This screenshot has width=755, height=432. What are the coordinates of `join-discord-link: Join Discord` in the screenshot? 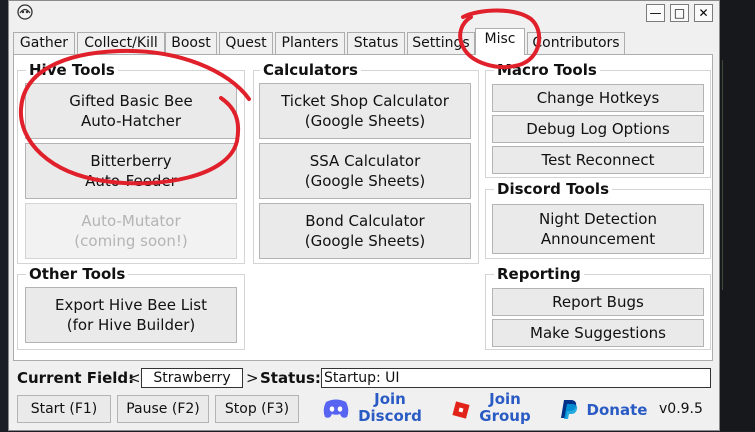 It's located at (390, 408).